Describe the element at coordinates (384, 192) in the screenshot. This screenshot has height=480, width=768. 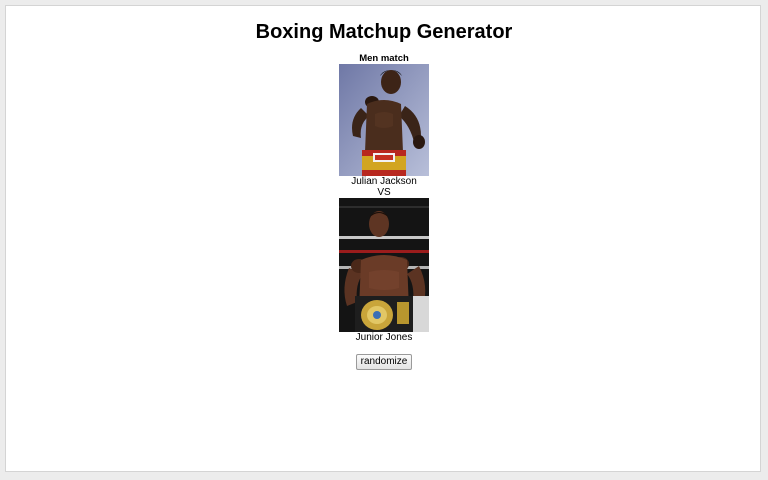
I see `vs-label: VS` at that location.